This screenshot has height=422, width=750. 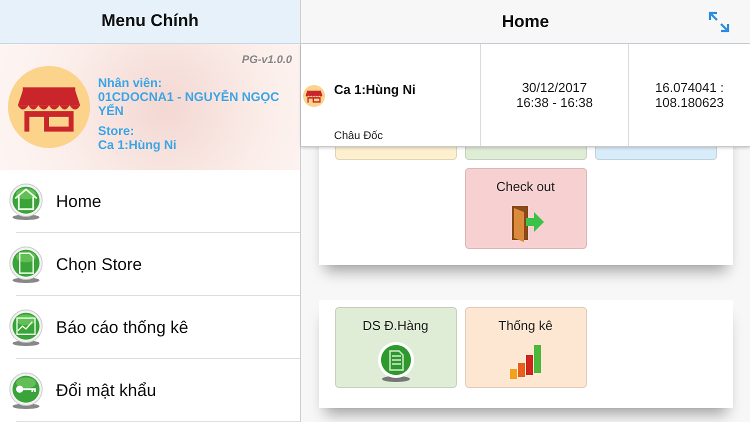 I want to click on tile-button: Thống kê, so click(x=525, y=347).